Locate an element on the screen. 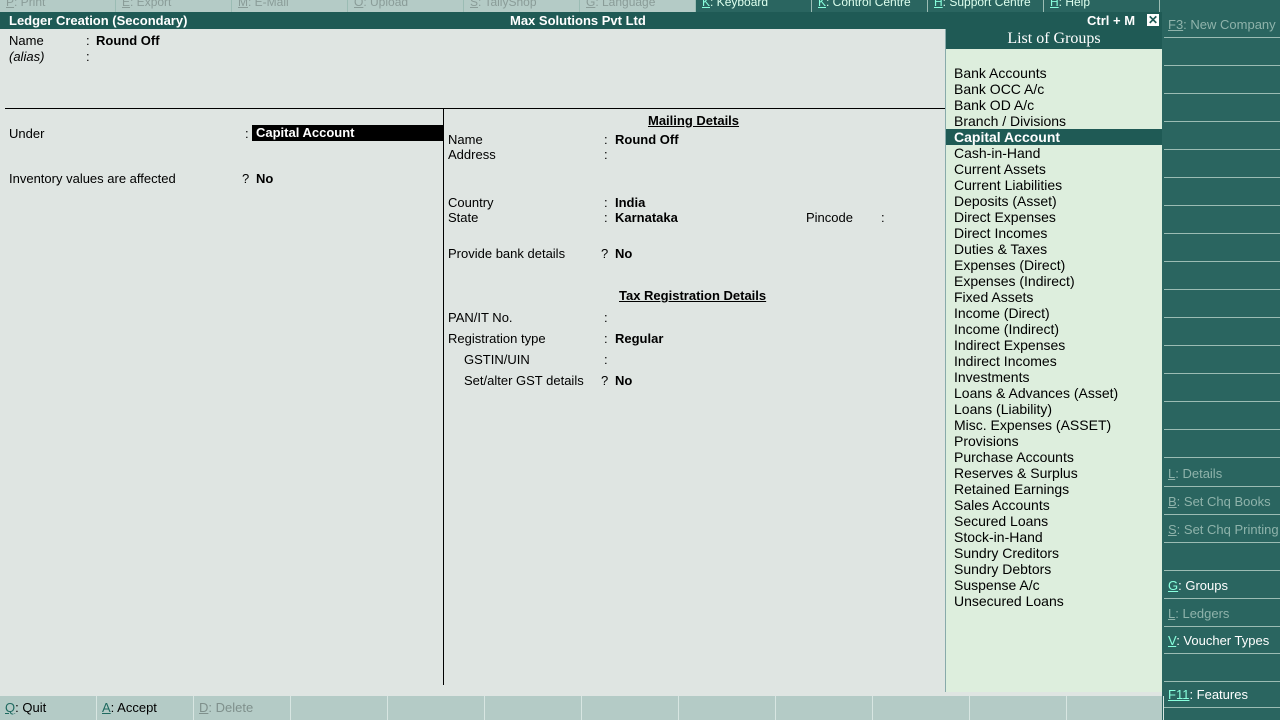 This screenshot has width=1280, height=720. group-list-item: Secured Loans is located at coordinates (1054, 521).